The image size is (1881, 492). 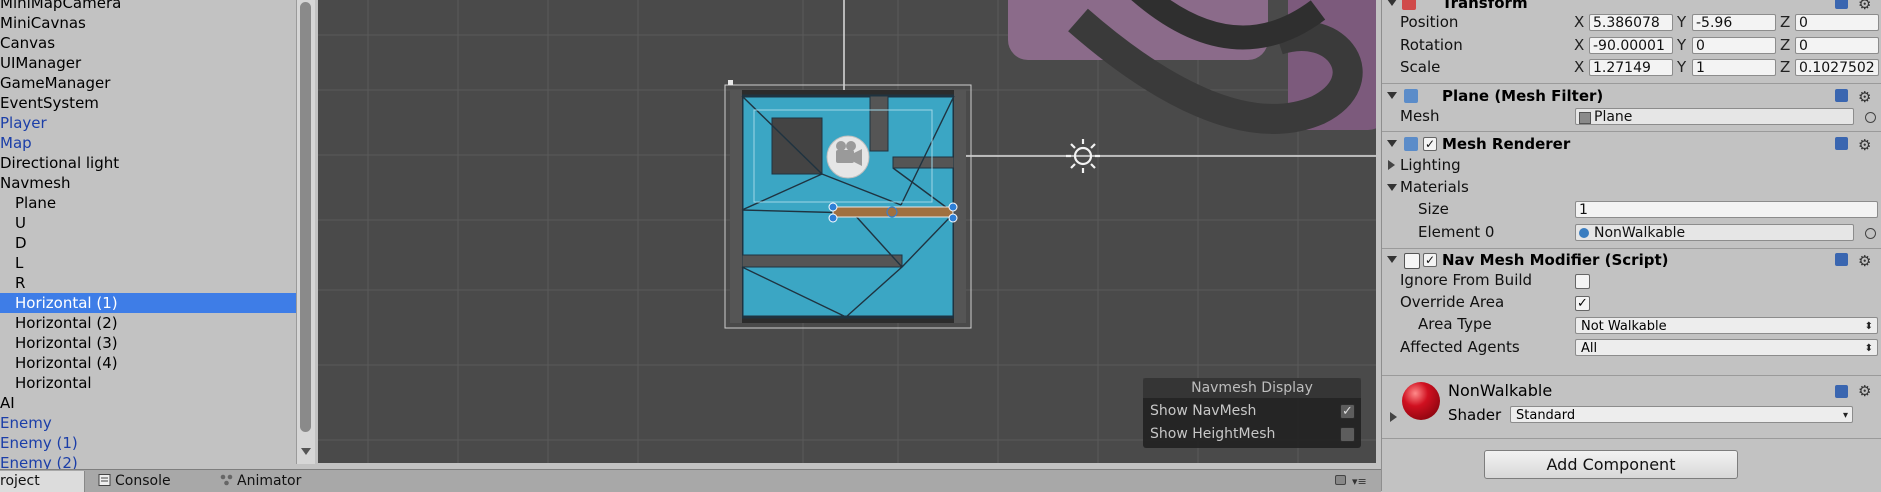 I want to click on material-preview-sphere, so click(x=1421, y=401).